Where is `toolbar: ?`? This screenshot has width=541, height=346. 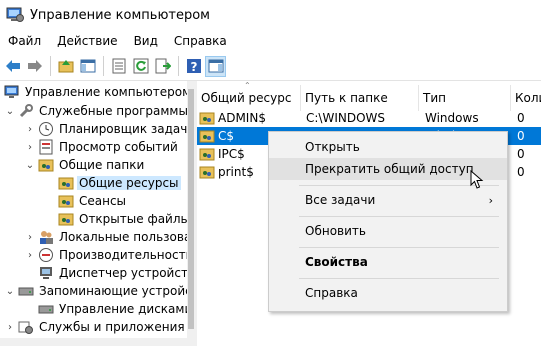
toolbar: ? is located at coordinates (270, 66).